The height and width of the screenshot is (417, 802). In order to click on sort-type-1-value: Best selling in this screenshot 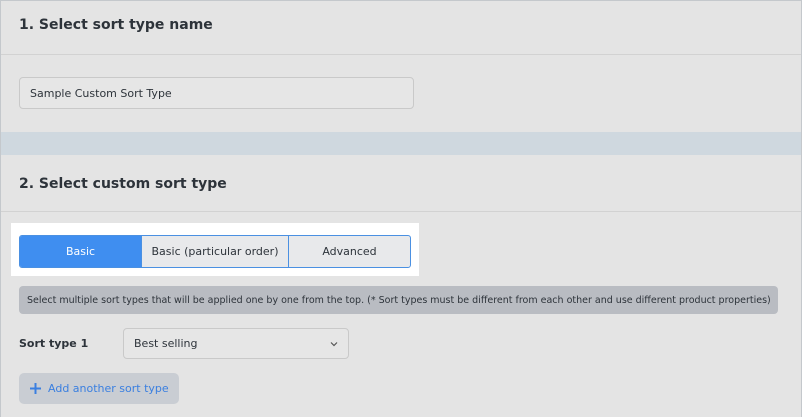, I will do `click(166, 343)`.